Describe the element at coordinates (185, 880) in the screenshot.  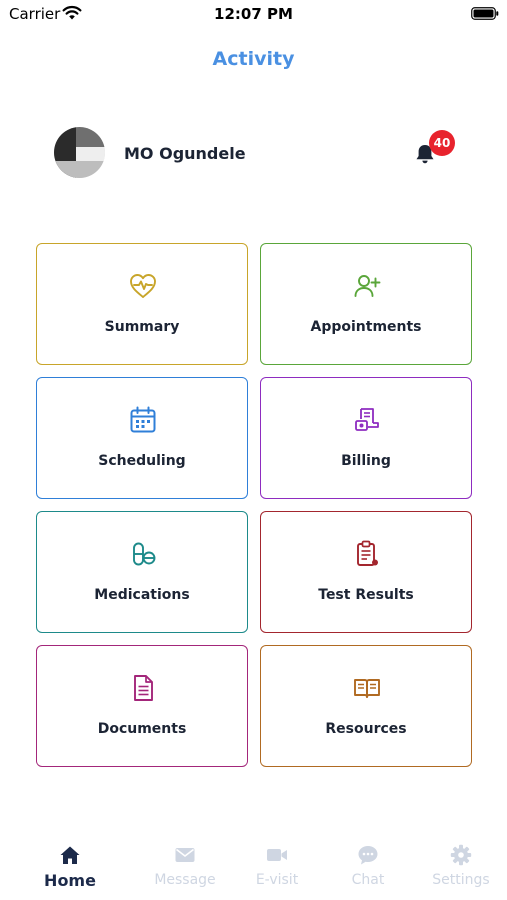
I see `tab-message-label: Message` at that location.